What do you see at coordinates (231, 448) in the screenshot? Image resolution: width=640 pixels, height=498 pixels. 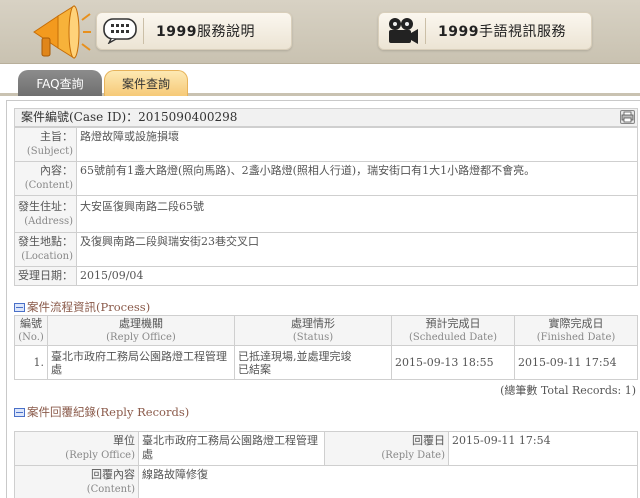 I see `reply-office-value: 臺北市政府工務局公園路燈工程管理處` at bounding box center [231, 448].